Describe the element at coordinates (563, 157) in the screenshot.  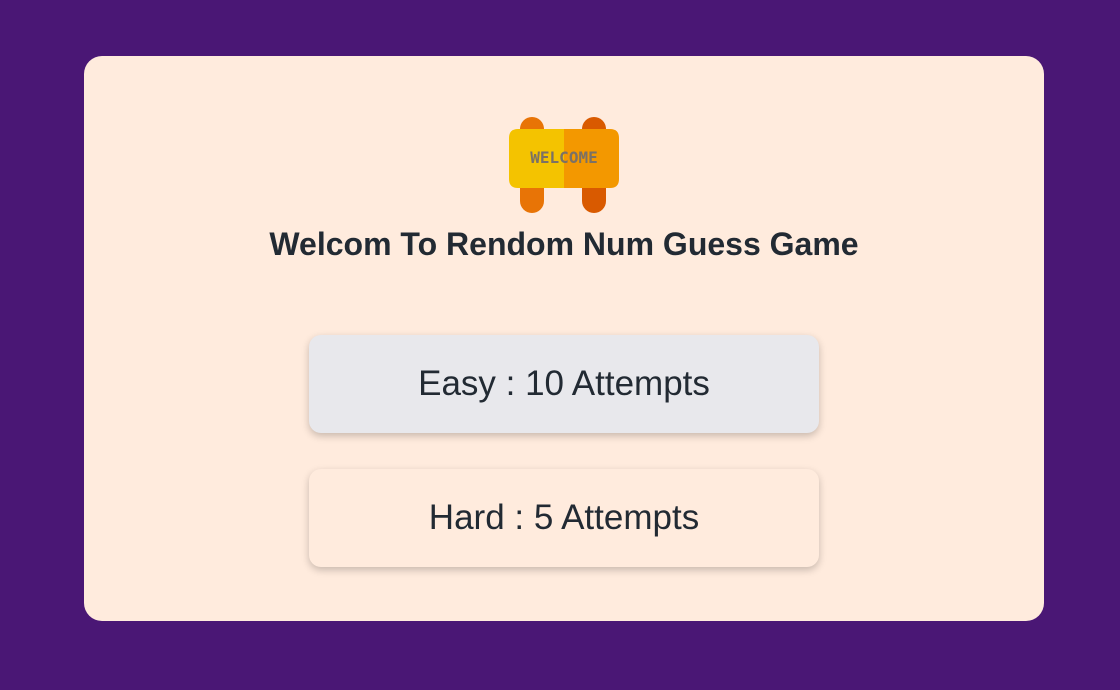
I see `welcome-sign-text: WELCOME` at that location.